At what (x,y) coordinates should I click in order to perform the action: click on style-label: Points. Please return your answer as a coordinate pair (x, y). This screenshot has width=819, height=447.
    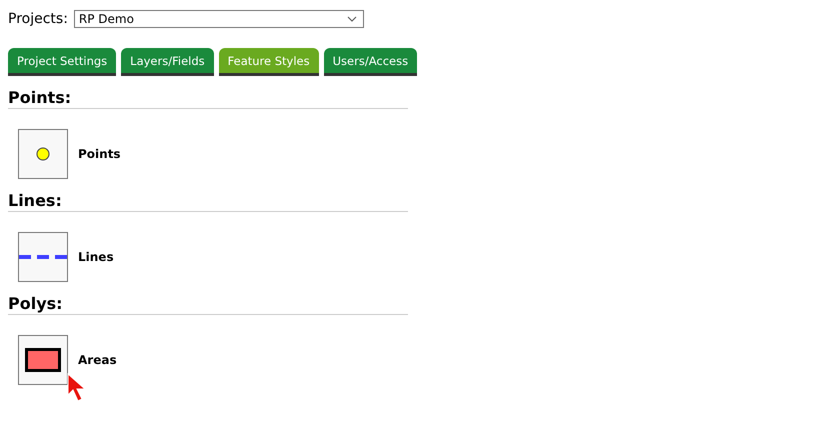
    Looking at the image, I should click on (99, 154).